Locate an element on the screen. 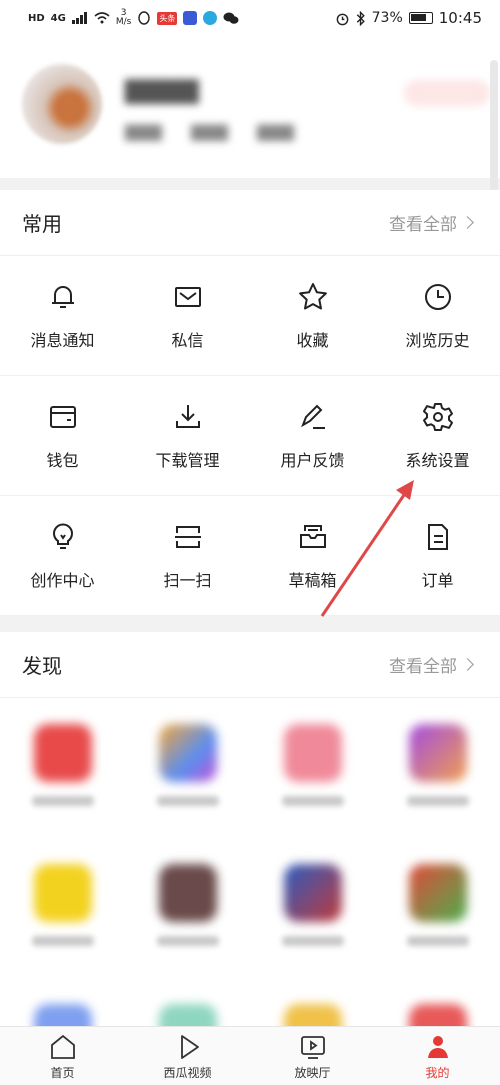 This screenshot has height=1085, width=500. wechat-icon is located at coordinates (231, 18).